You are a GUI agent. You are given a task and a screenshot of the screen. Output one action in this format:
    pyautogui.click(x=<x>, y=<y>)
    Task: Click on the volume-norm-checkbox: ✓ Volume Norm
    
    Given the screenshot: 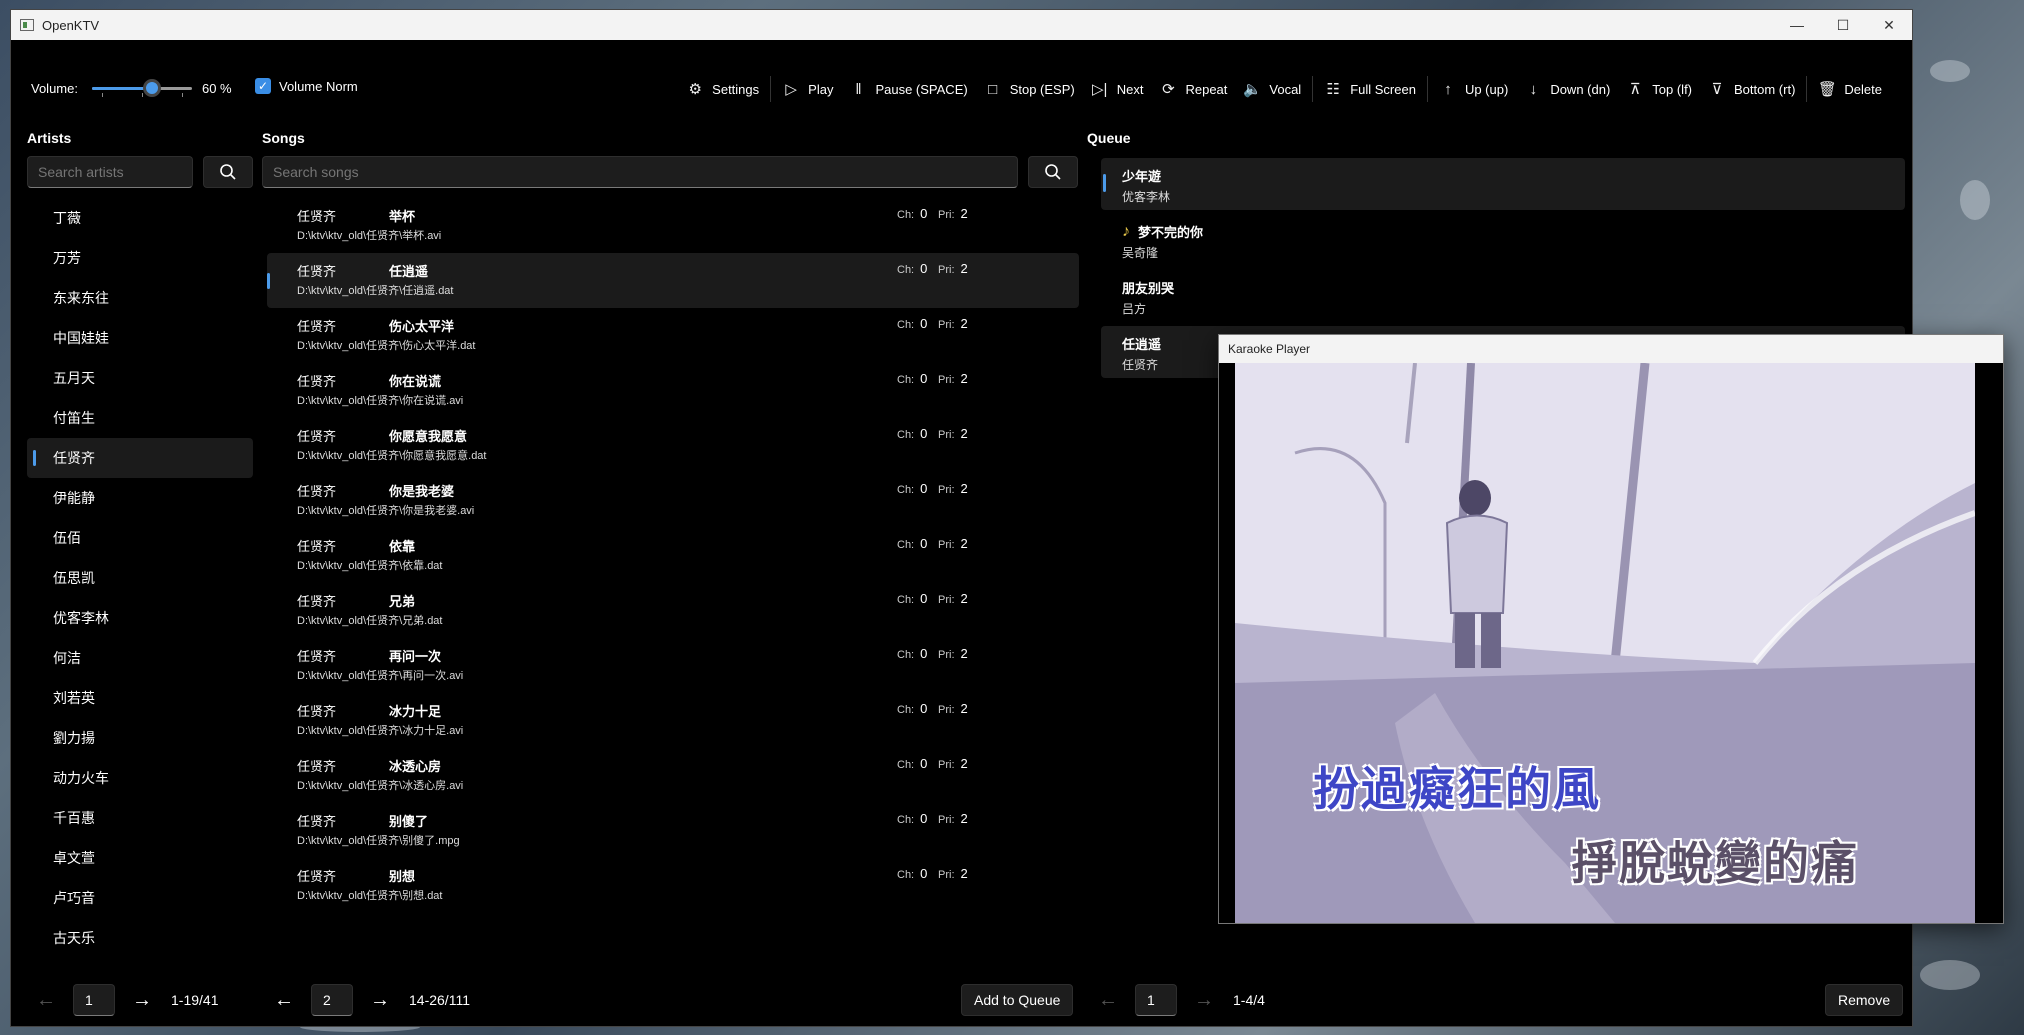 What is the action you would take?
    pyautogui.click(x=306, y=86)
    